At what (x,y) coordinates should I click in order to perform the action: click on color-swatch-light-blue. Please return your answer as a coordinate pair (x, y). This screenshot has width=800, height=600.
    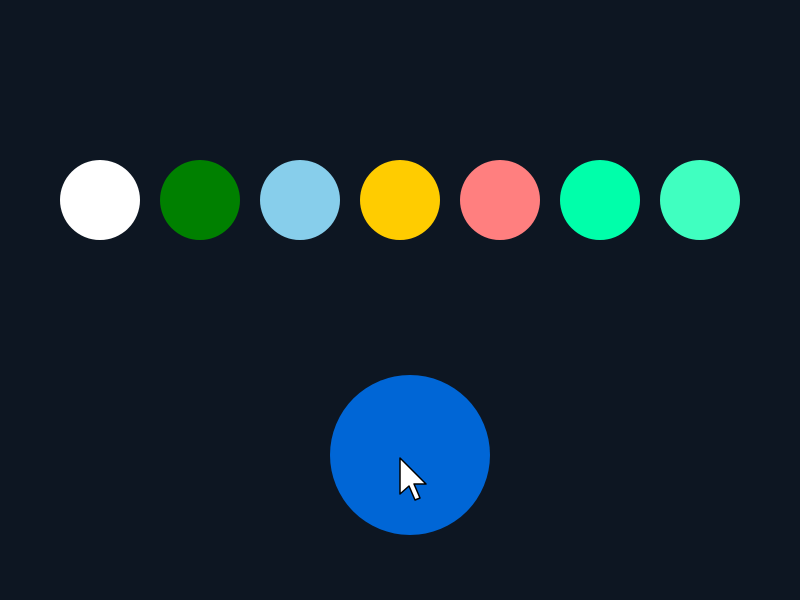
    Looking at the image, I should click on (300, 200).